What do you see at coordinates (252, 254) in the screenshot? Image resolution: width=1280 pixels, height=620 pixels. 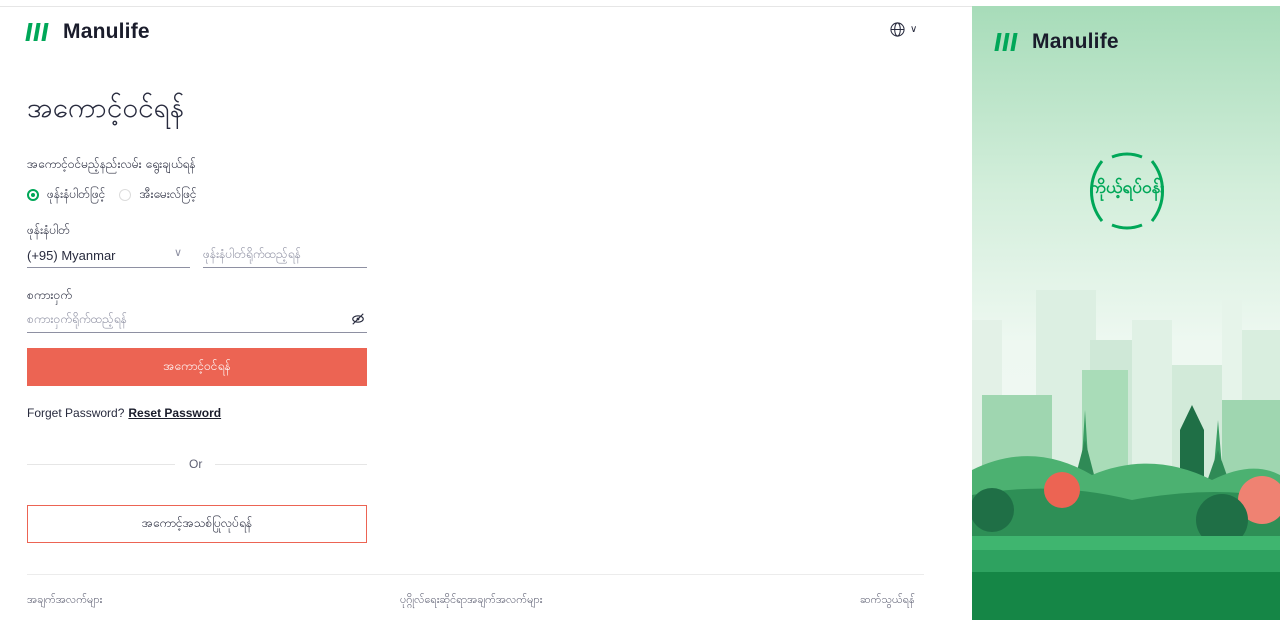 I see `phone-placeholder: ဖုန်းနံပါတ်ရိုက်ထည့်ရန်` at bounding box center [252, 254].